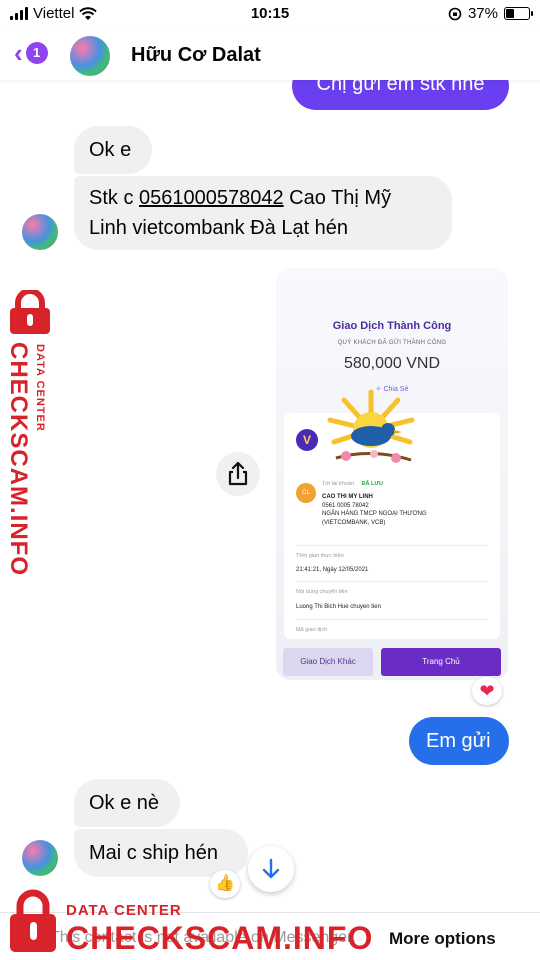 The width and height of the screenshot is (540, 960). What do you see at coordinates (345, 505) in the screenshot?
I see `recipient-account: 0561 0005 78042` at bounding box center [345, 505].